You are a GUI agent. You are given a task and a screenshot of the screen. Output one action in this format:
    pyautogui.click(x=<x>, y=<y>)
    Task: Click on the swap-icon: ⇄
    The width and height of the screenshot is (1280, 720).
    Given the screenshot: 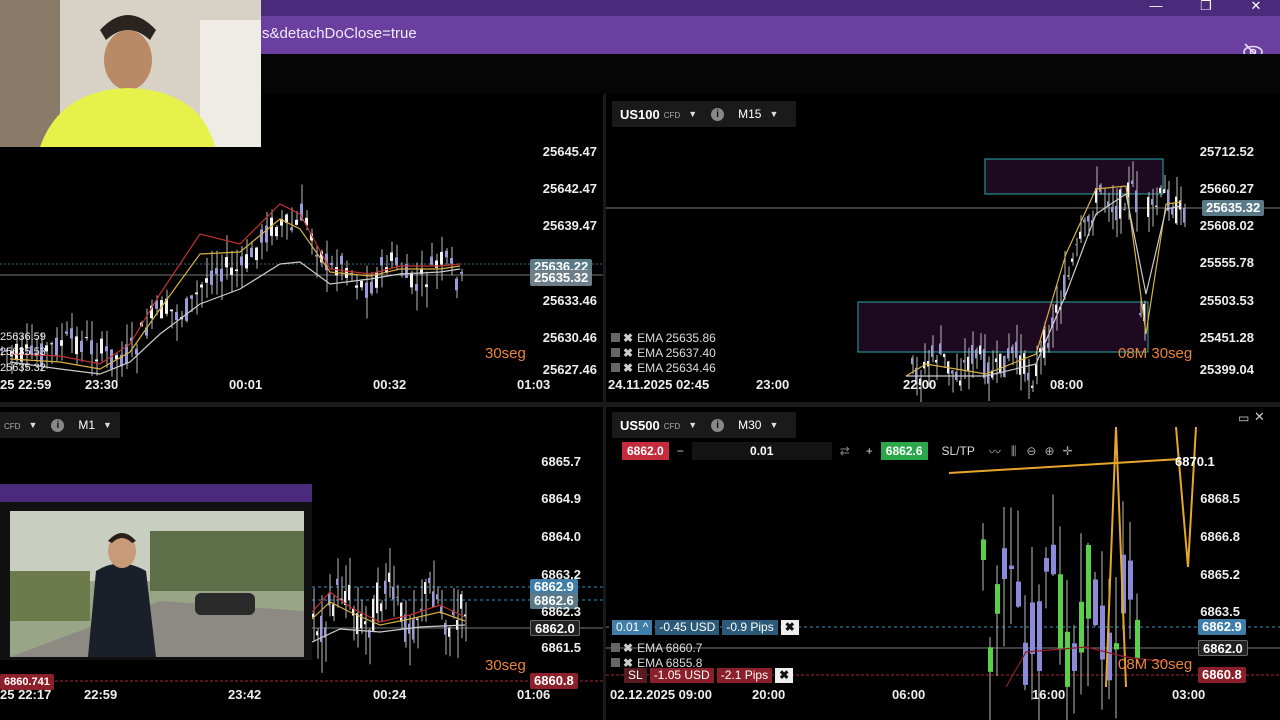 What is the action you would take?
    pyautogui.click(x=845, y=451)
    